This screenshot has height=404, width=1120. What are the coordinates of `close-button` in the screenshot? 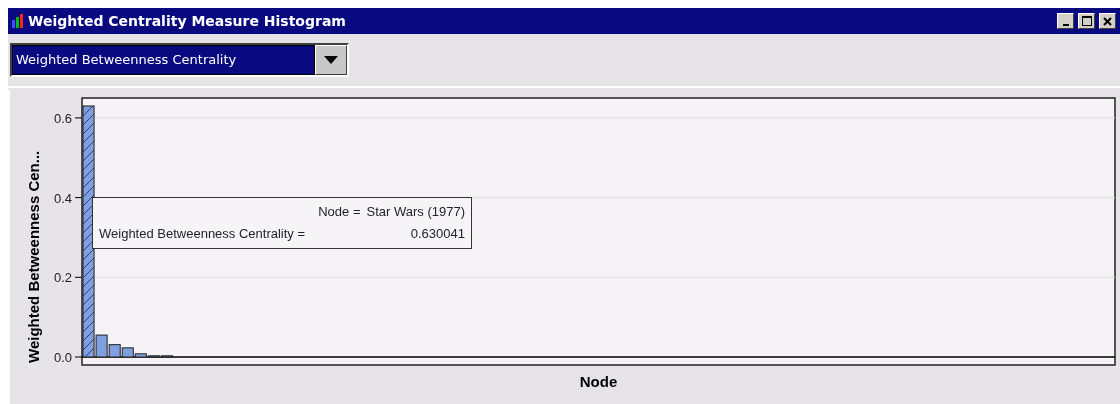 It's located at (1107, 21).